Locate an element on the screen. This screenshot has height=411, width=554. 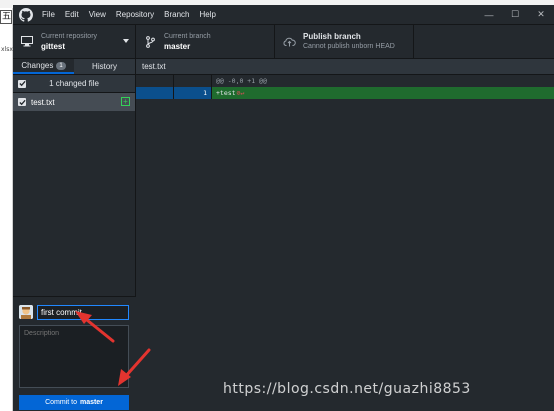
current-branch-dropdown: Current branch master is located at coordinates (205, 41).